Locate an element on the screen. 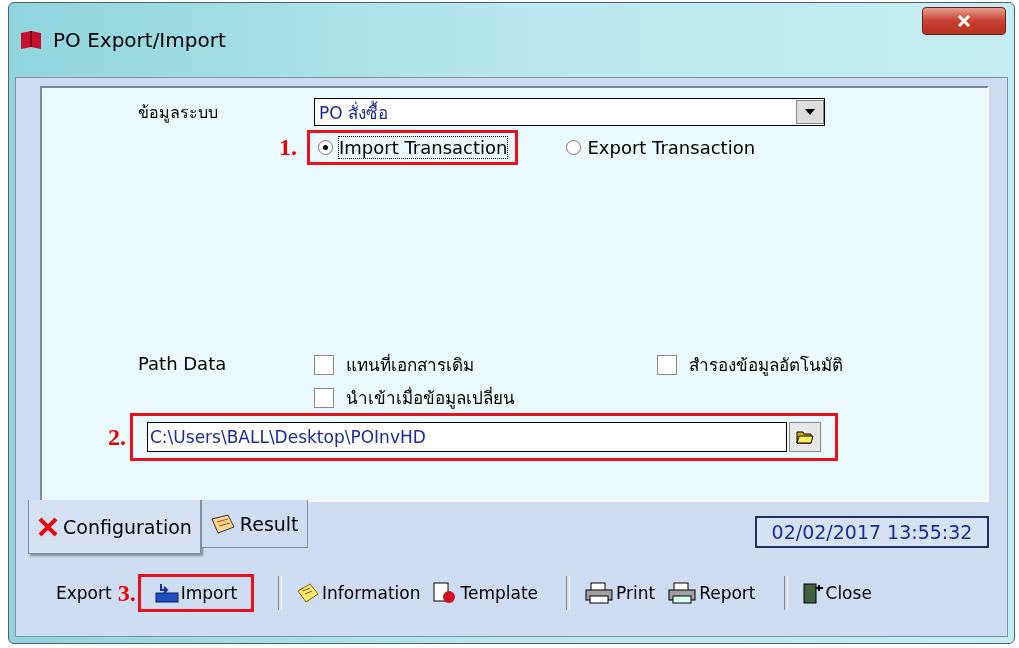  annotation-number: 1. is located at coordinates (288, 147).